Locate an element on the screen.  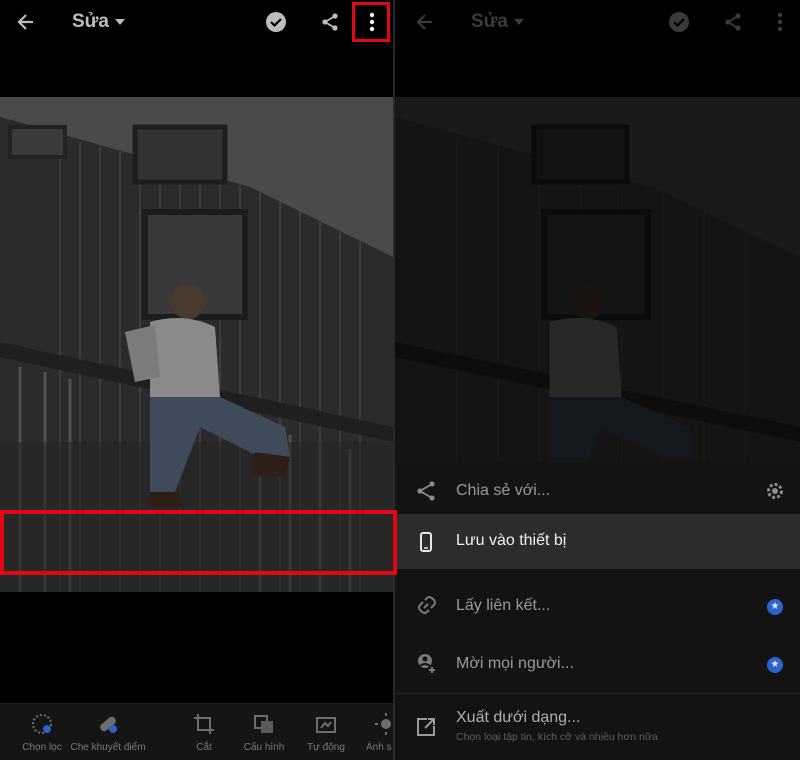
tool-label: Chọn lọc is located at coordinates (42, 747).